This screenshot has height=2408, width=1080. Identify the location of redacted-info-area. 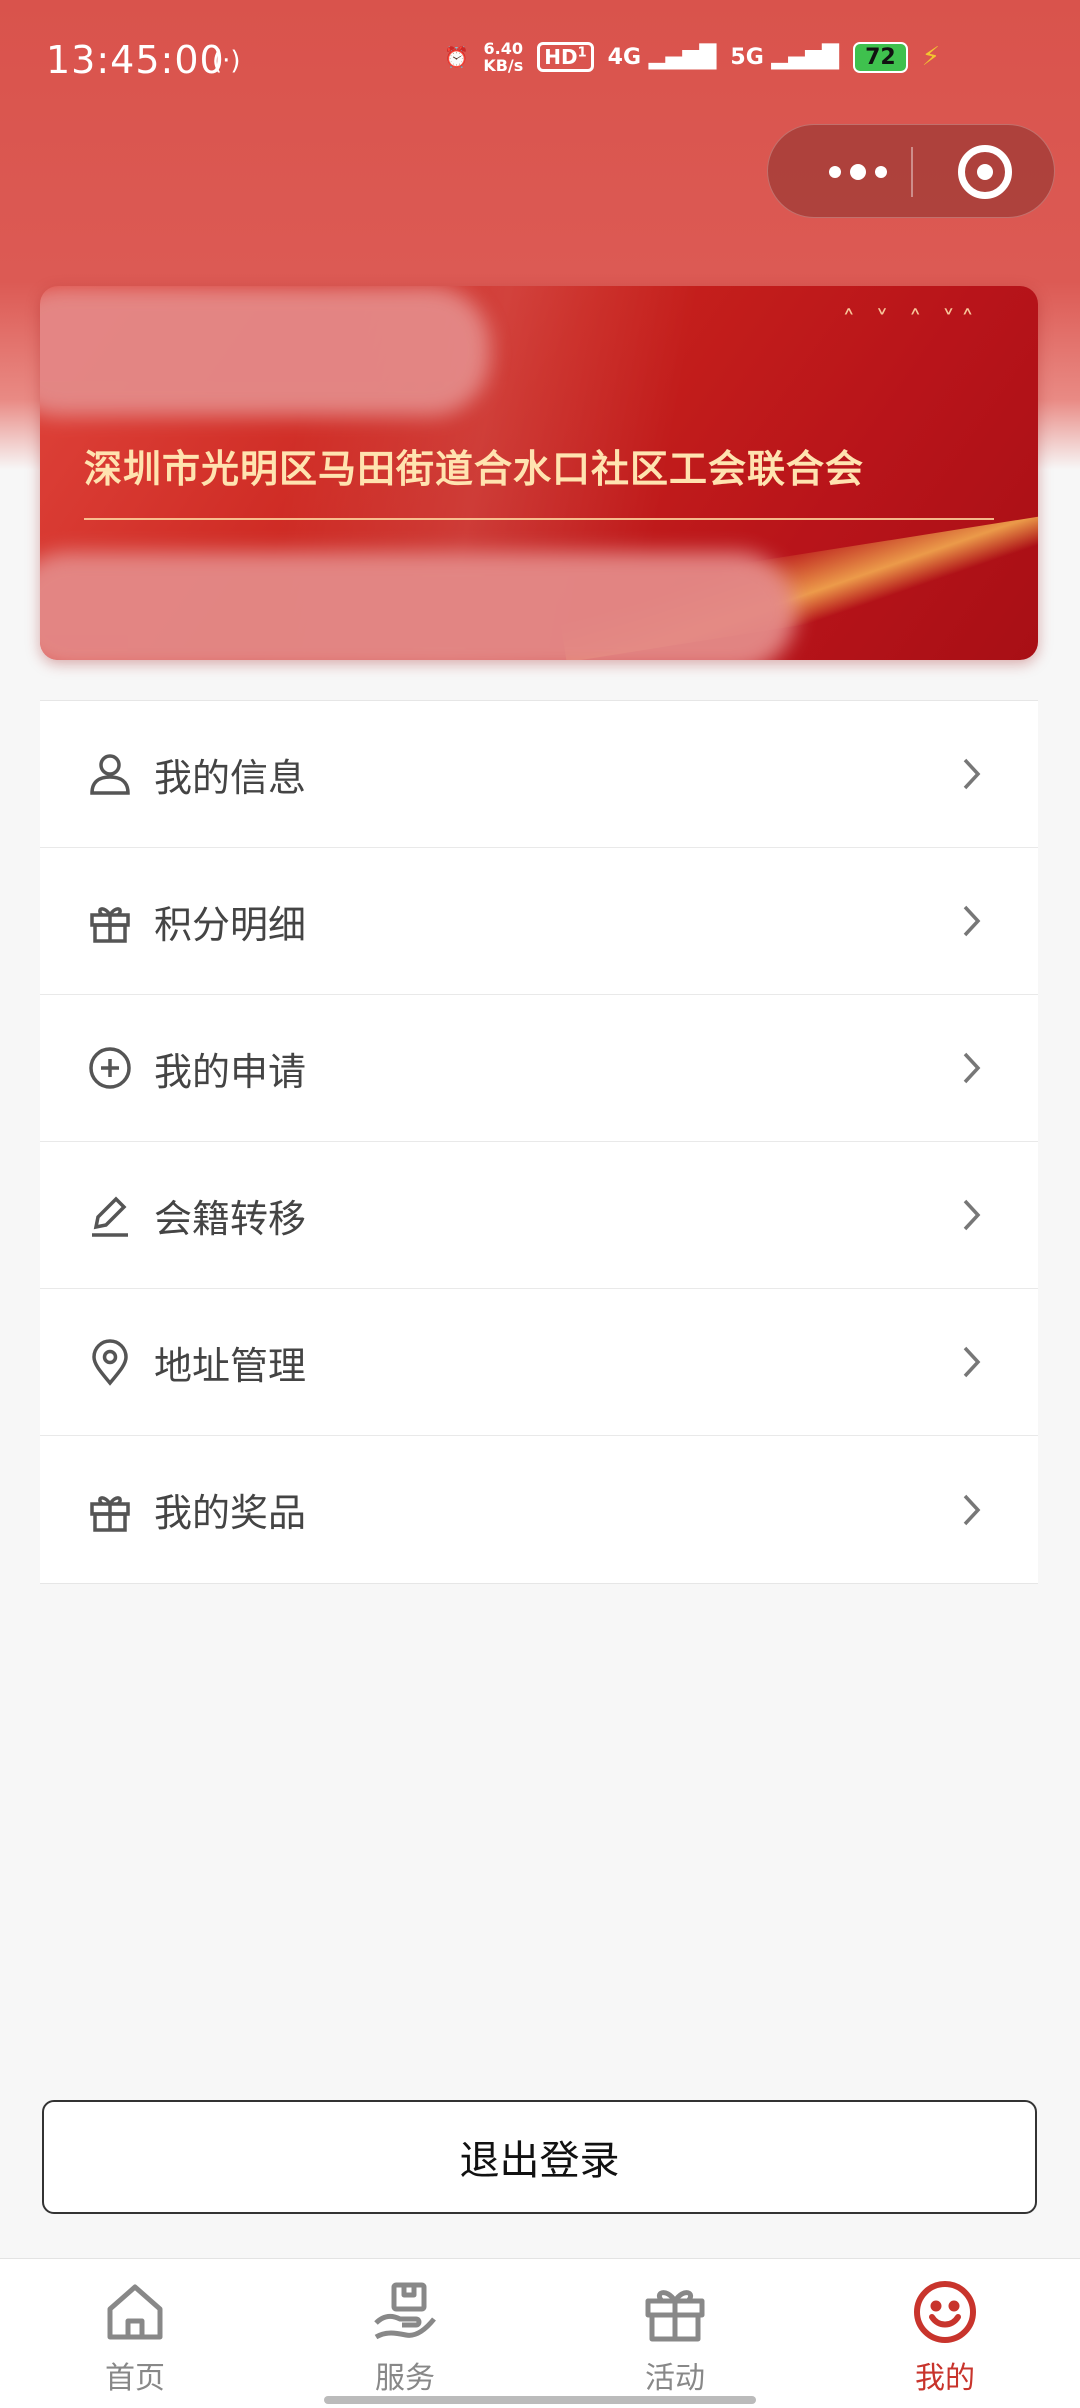
(418, 606).